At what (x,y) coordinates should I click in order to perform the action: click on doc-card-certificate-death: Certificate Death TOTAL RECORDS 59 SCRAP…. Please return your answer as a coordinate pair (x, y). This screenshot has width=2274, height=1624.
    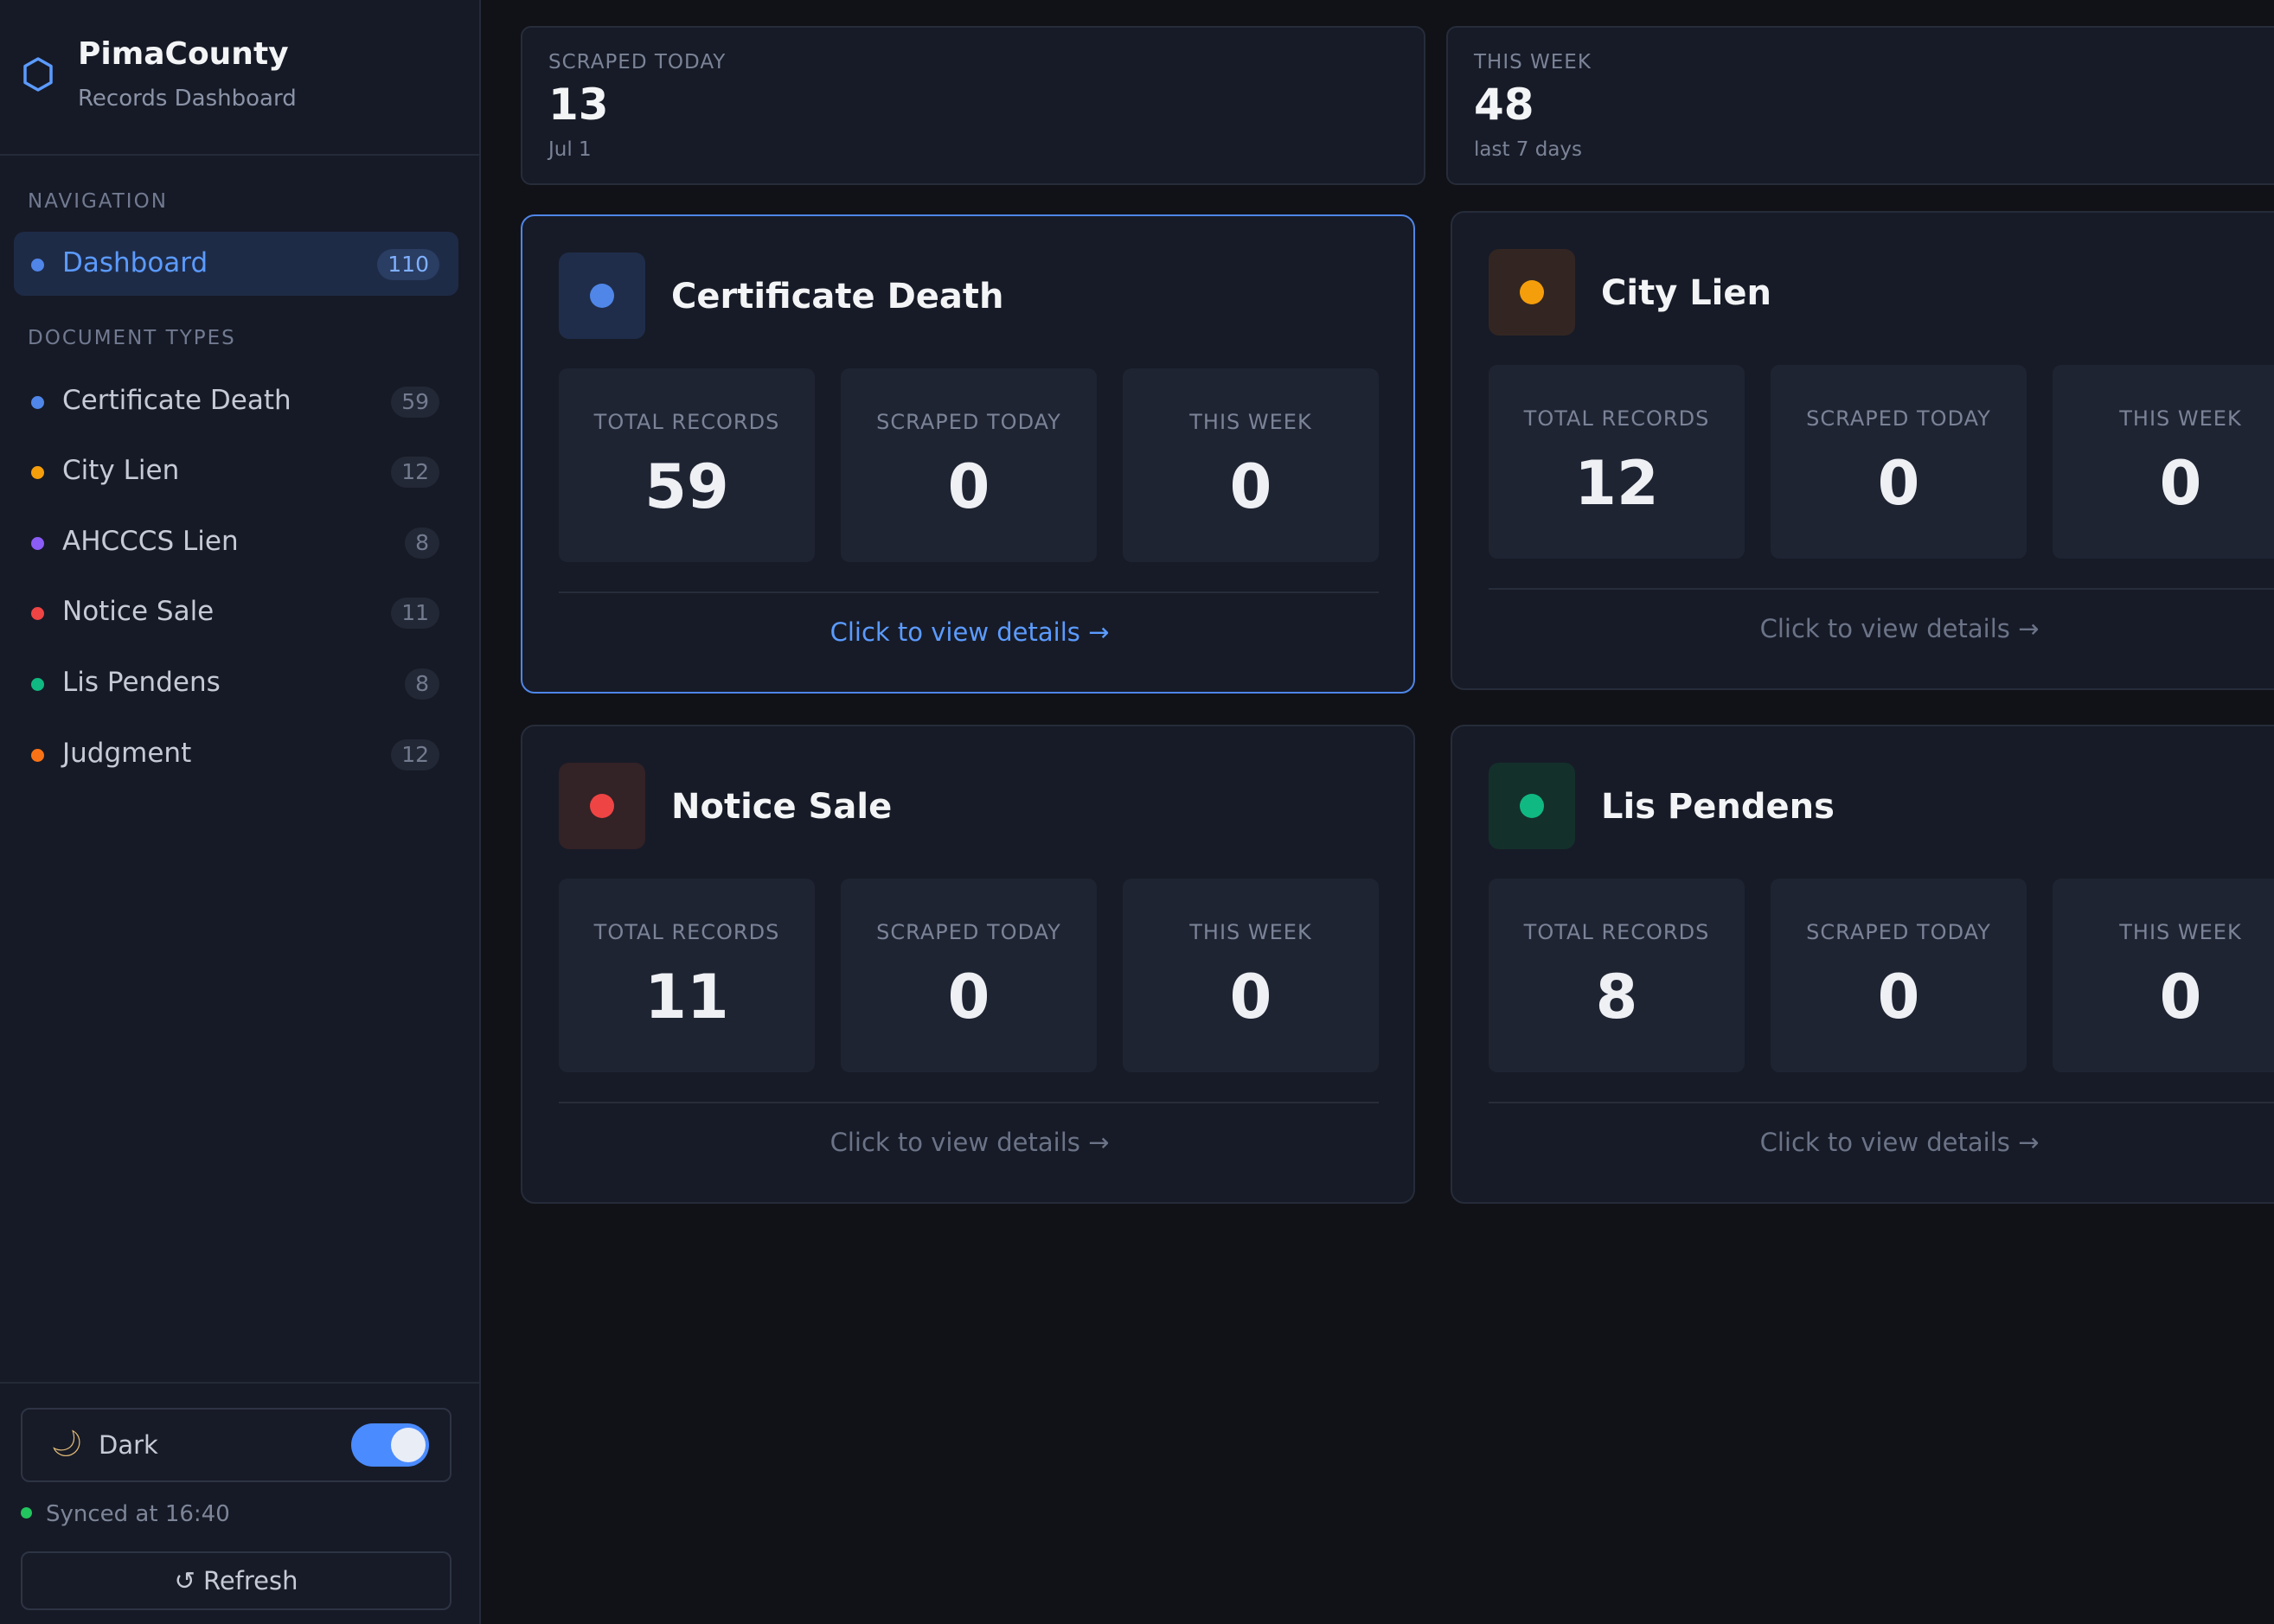
    Looking at the image, I should click on (968, 454).